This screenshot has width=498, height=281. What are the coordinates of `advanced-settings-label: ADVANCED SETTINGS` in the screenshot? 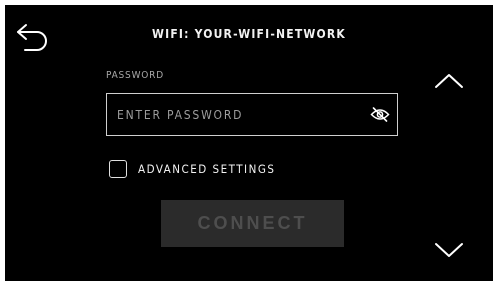 It's located at (207, 169).